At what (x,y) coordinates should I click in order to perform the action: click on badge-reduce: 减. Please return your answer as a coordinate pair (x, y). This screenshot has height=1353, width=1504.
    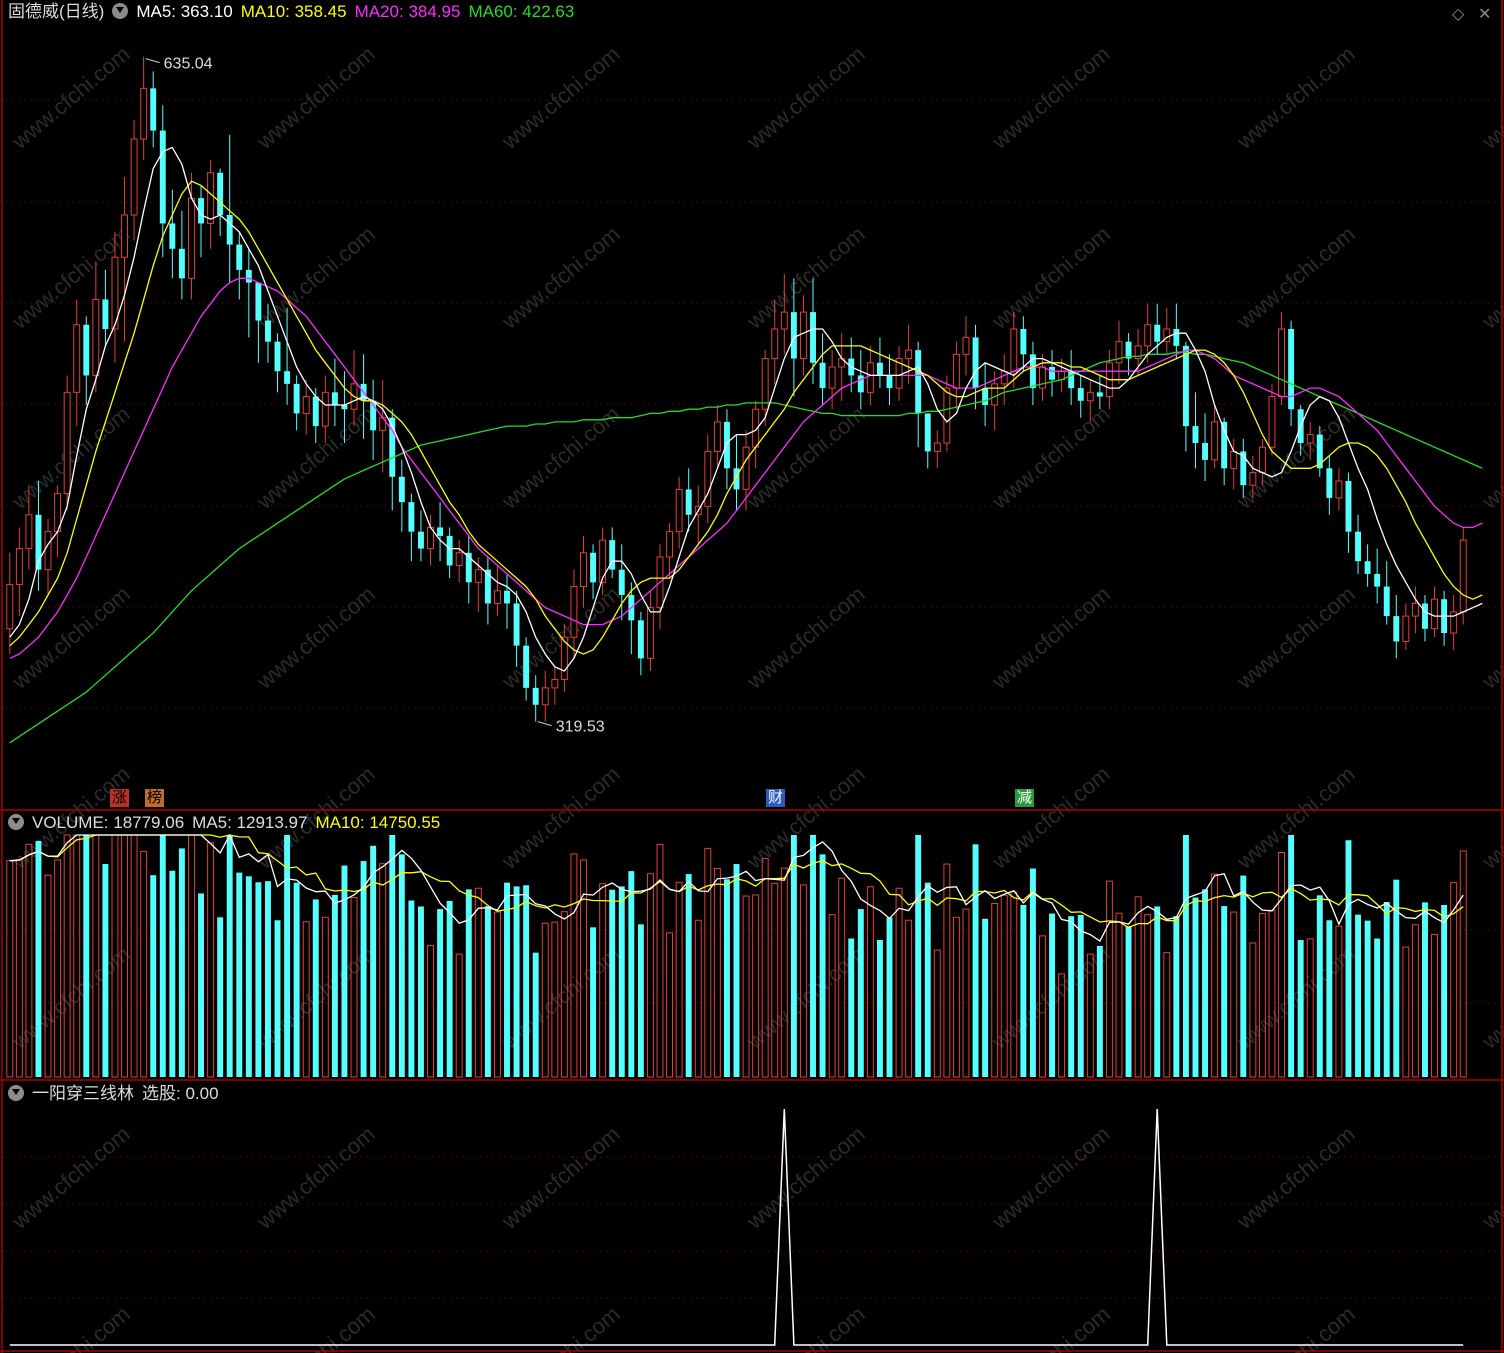
    Looking at the image, I should click on (1025, 798).